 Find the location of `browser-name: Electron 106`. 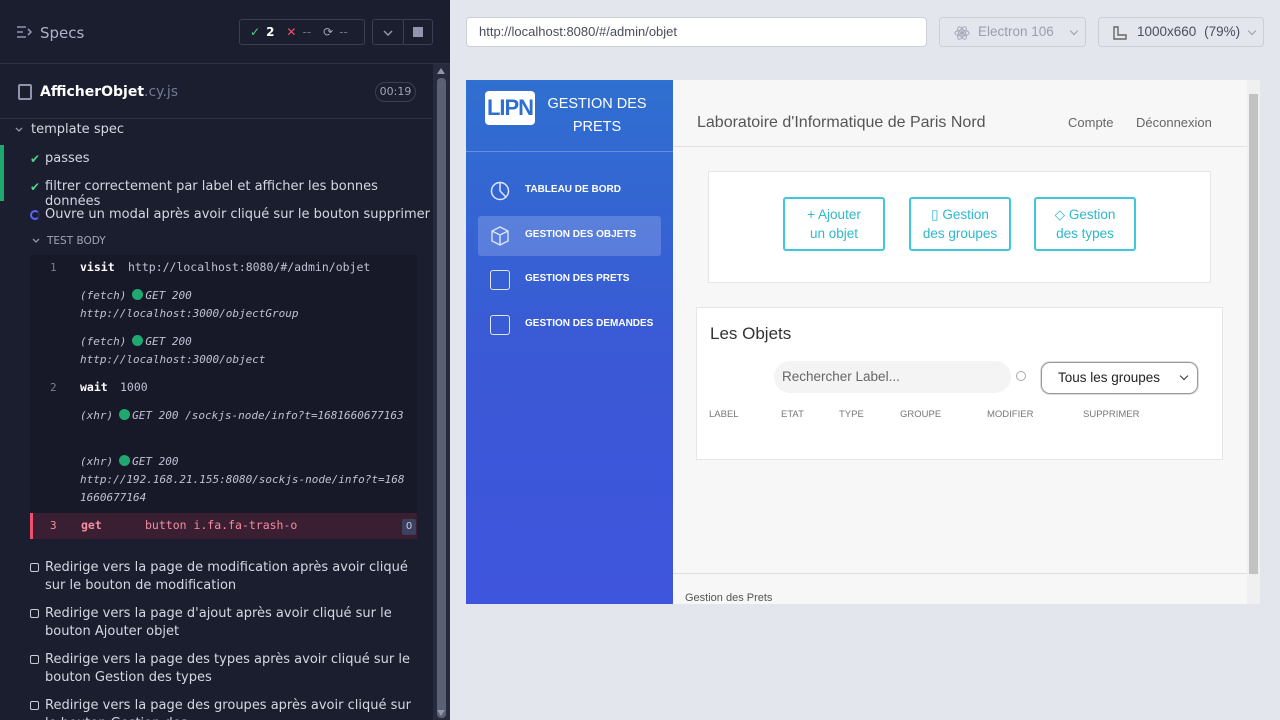

browser-name: Electron 106 is located at coordinates (1016, 31).